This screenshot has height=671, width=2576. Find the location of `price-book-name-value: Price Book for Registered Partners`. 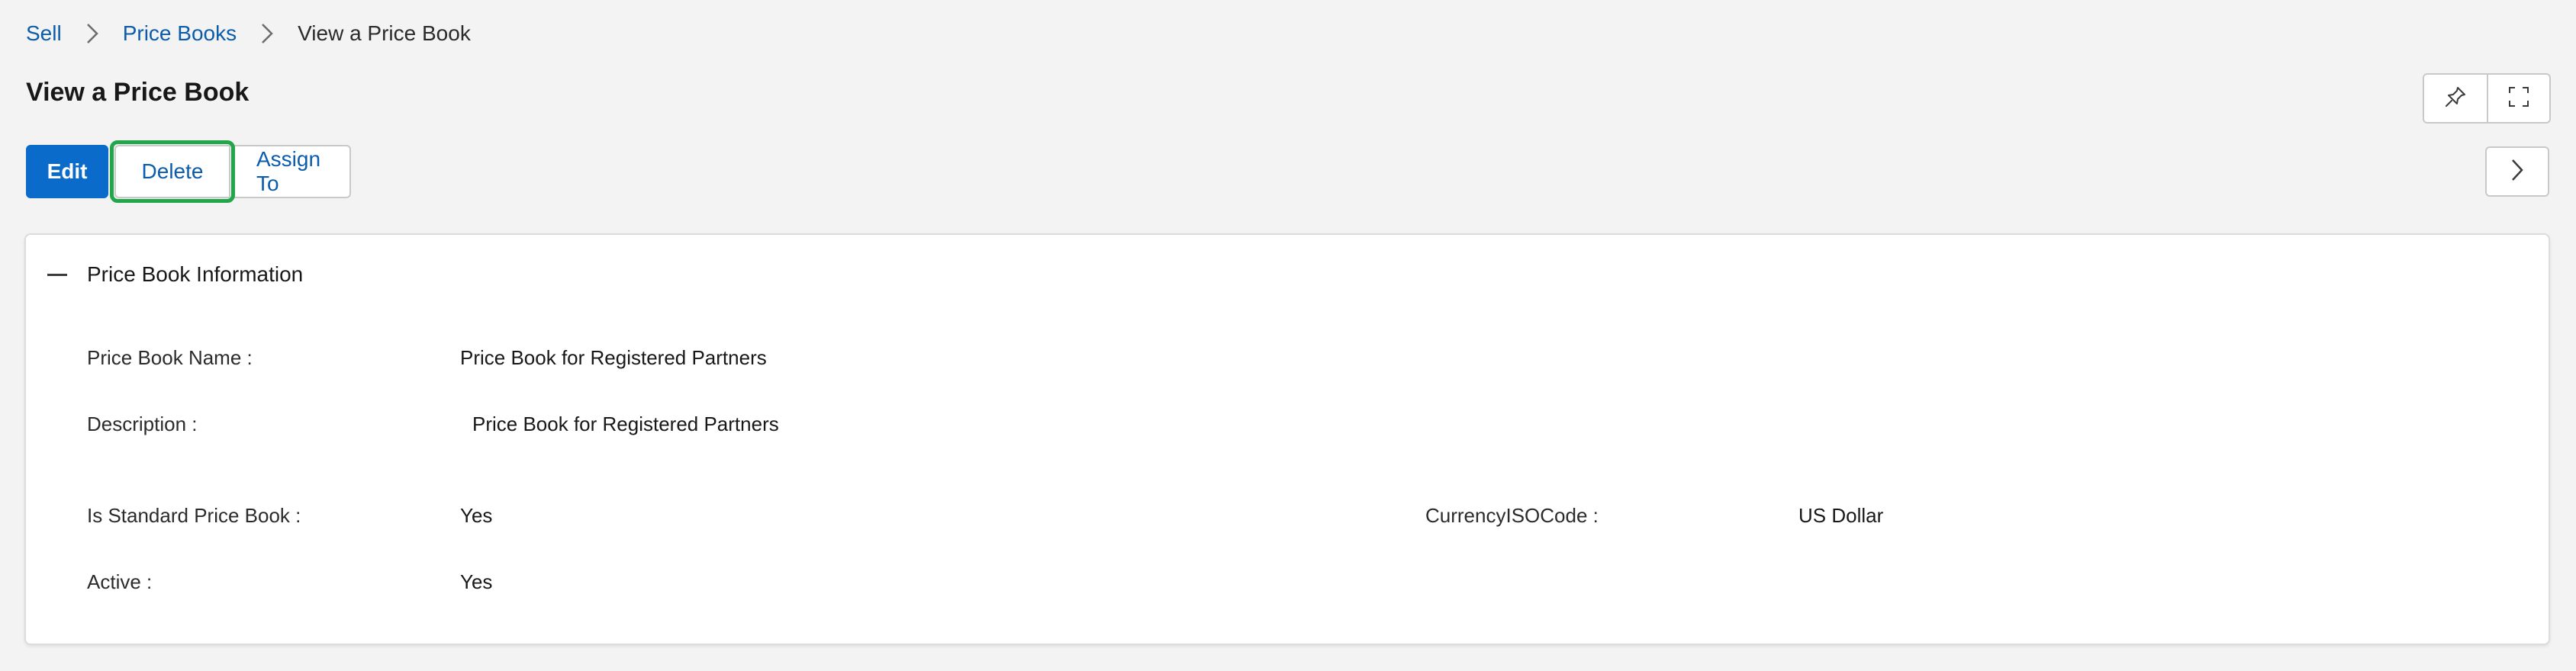

price-book-name-value: Price Book for Registered Partners is located at coordinates (613, 357).